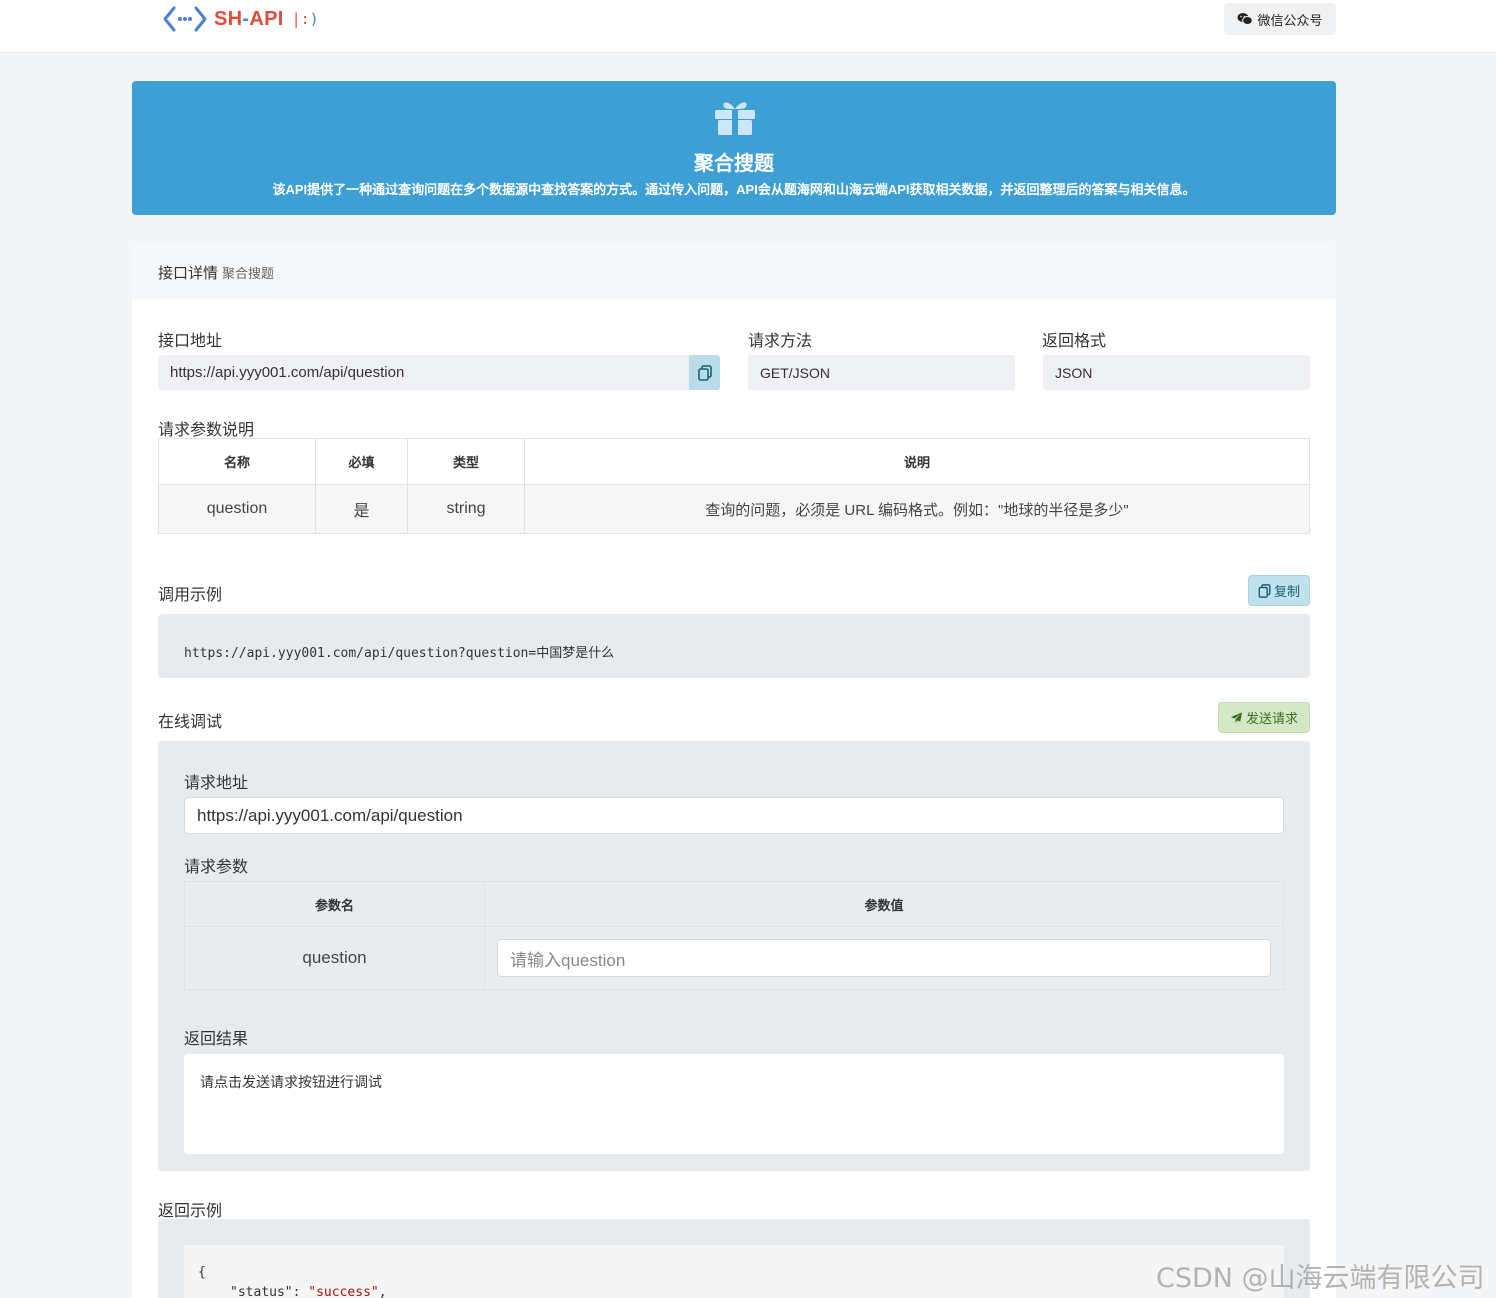  I want to click on param-name-cell: question, so click(237, 509).